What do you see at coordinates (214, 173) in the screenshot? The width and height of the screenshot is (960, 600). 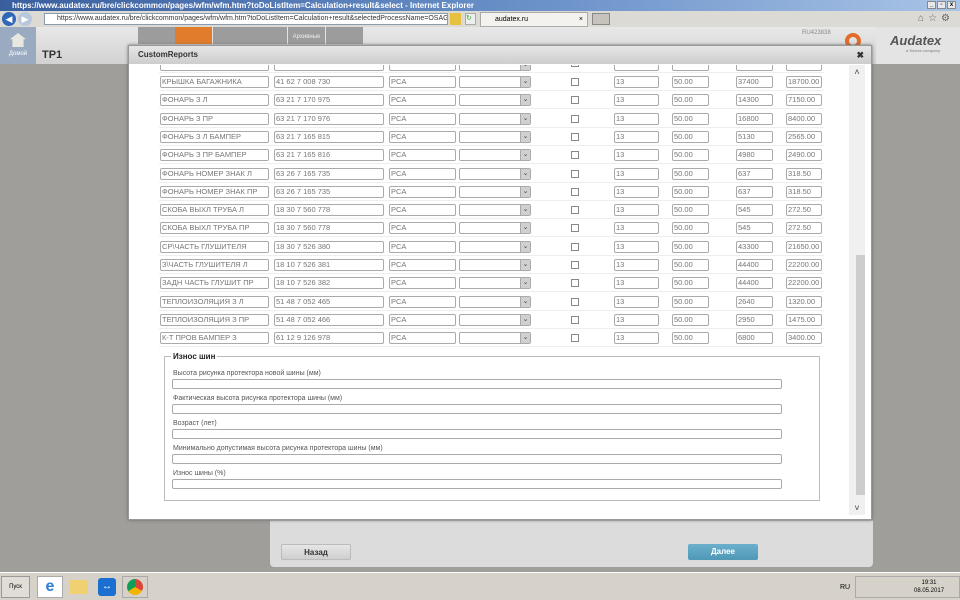 I see `part-name-field: ФОНАРЬ НОМЕР ЗНАК Л` at bounding box center [214, 173].